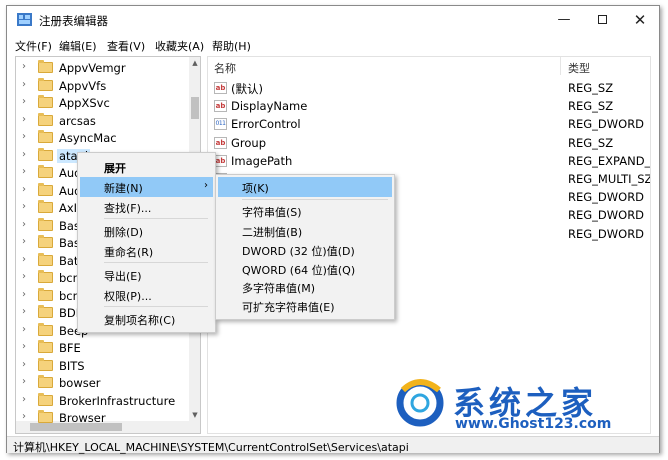 Image resolution: width=668 pixels, height=460 pixels. I want to click on tree-item-label: AppXSvc, so click(84, 103).